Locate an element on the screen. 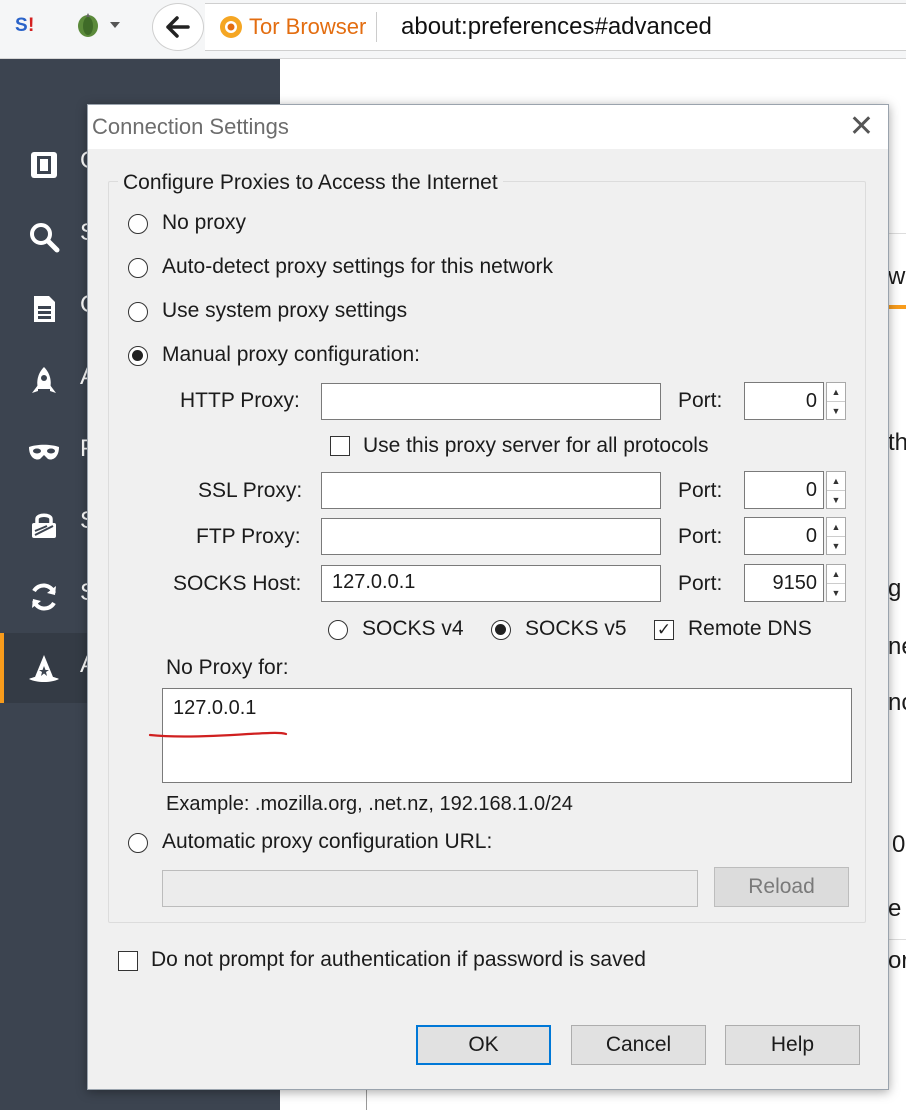  share-proxy-checkbox is located at coordinates (340, 446).